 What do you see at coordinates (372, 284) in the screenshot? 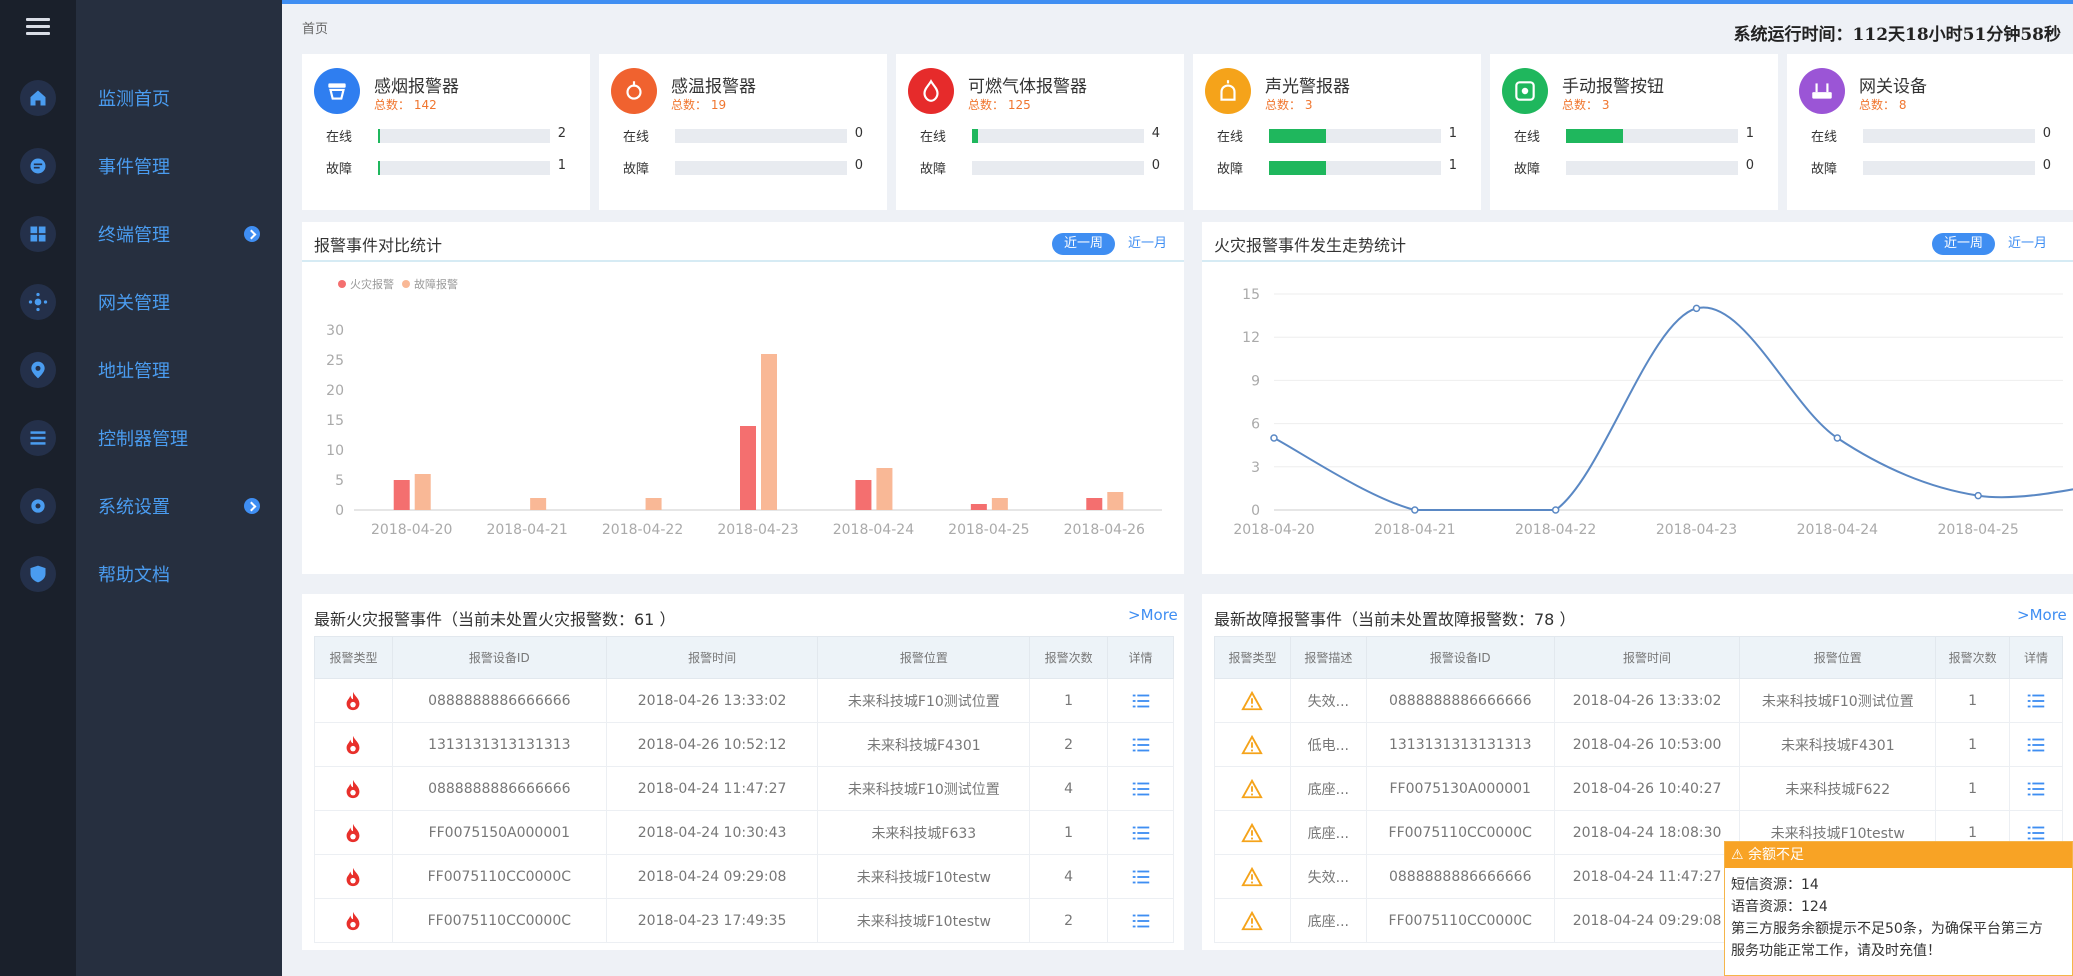
I see `legend-label: 火灾报警` at bounding box center [372, 284].